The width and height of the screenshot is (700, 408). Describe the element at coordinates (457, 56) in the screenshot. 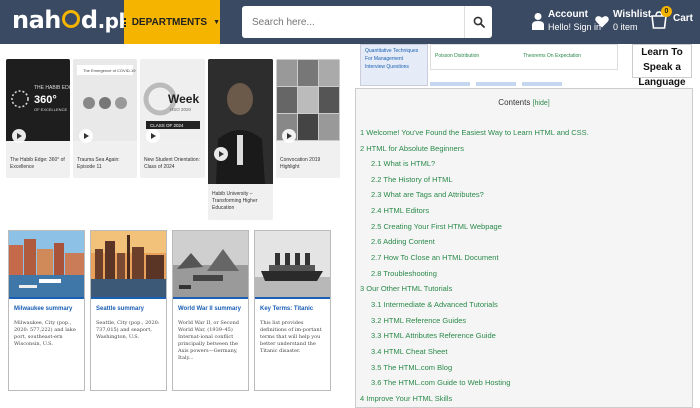

I see `related-link: Poisson Distribution` at that location.